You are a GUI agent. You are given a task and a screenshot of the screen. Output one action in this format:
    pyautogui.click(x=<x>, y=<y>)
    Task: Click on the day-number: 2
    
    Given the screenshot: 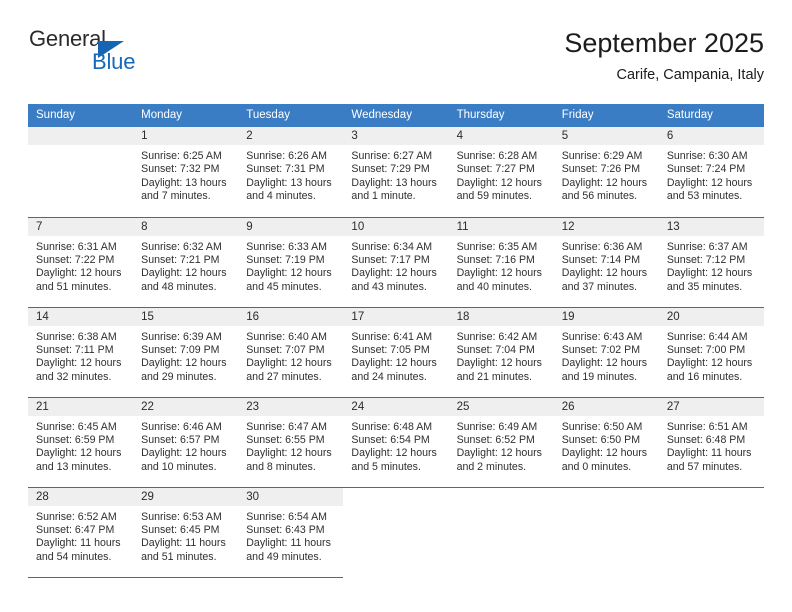 What is the action you would take?
    pyautogui.click(x=291, y=136)
    